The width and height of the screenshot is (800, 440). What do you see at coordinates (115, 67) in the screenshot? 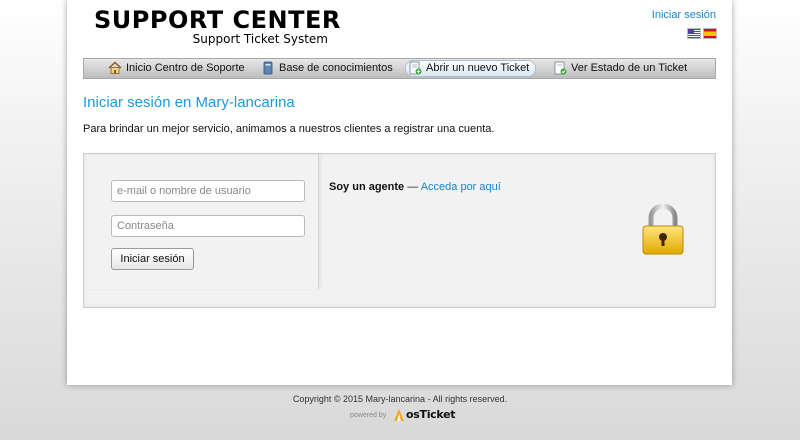
I see `home-icon` at bounding box center [115, 67].